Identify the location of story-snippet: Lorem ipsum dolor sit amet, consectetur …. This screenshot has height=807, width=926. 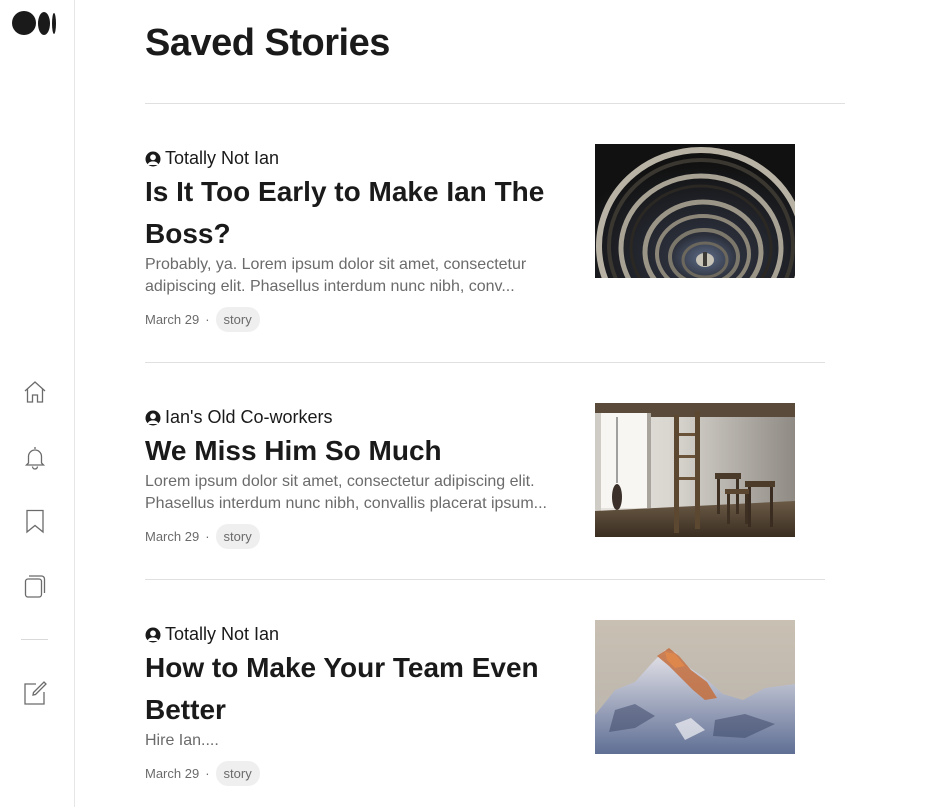
(346, 492).